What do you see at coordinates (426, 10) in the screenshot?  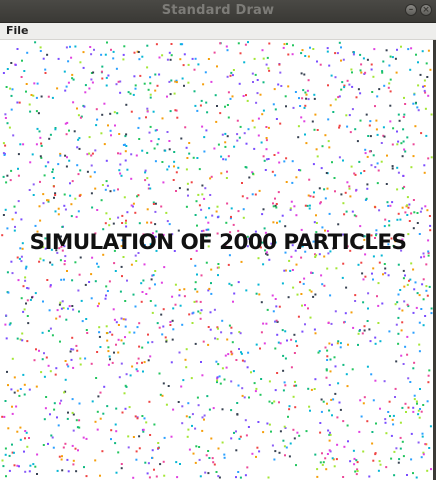 I see `close-button: ×` at bounding box center [426, 10].